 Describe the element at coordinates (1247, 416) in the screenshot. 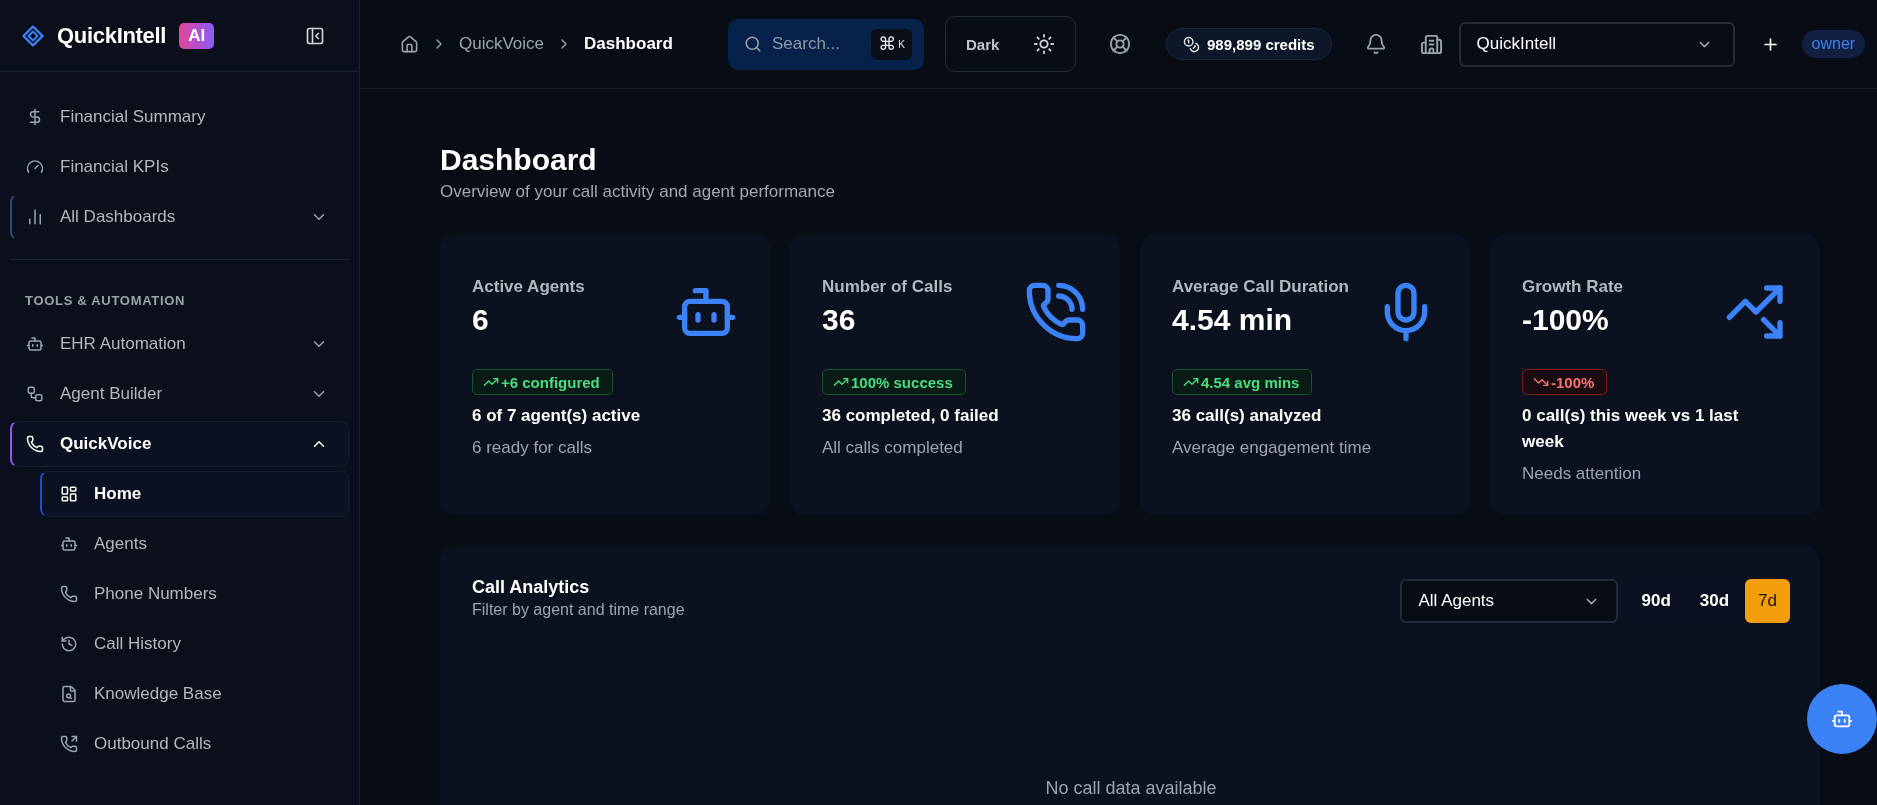

I see `stat-detail: 36 call(s) analyzed` at that location.